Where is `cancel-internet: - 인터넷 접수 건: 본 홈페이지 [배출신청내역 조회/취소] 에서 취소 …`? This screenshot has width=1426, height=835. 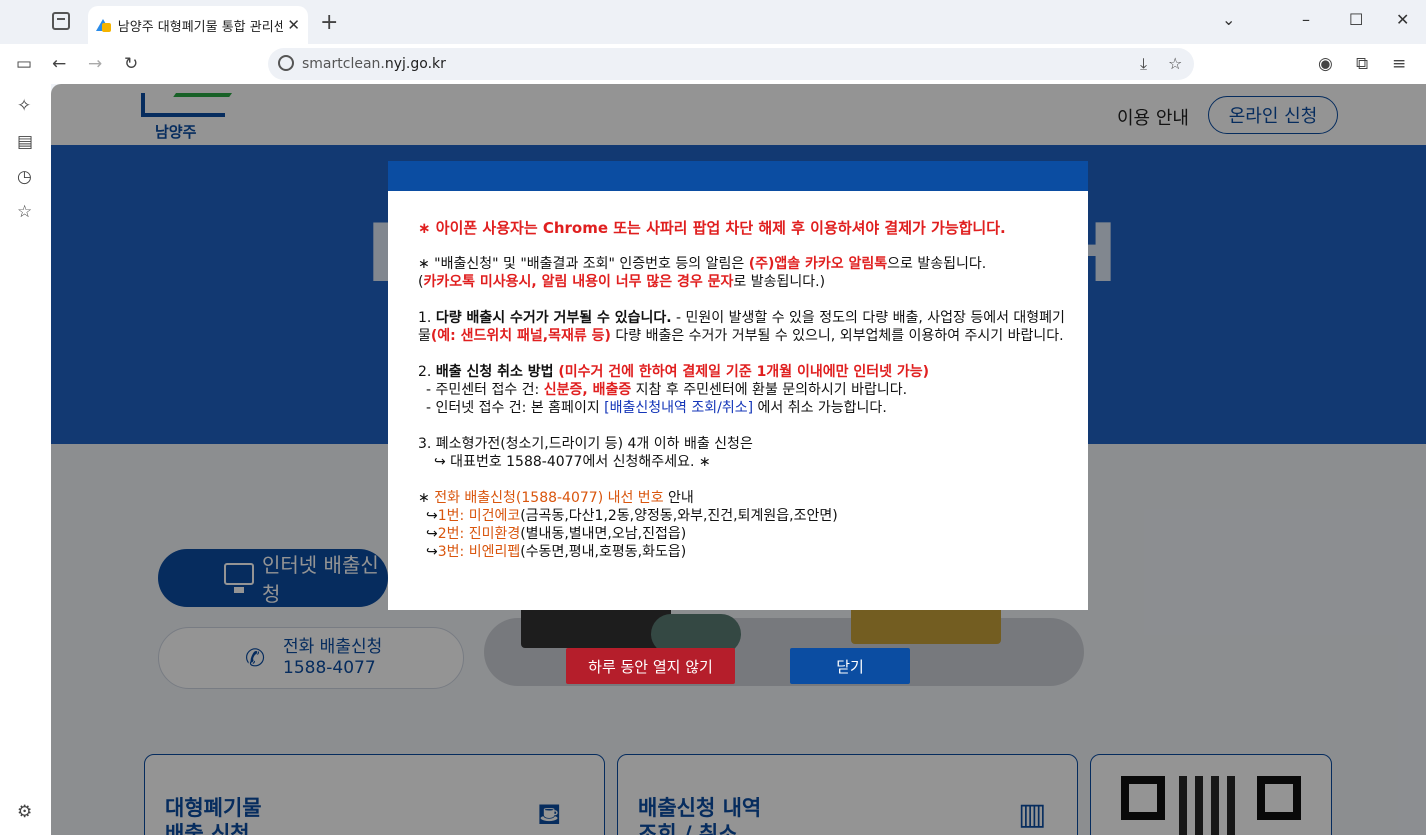 cancel-internet: - 인터넷 접수 건: 본 홈페이지 [배출신청내역 조회/취소] 에서 취소 … is located at coordinates (656, 408).